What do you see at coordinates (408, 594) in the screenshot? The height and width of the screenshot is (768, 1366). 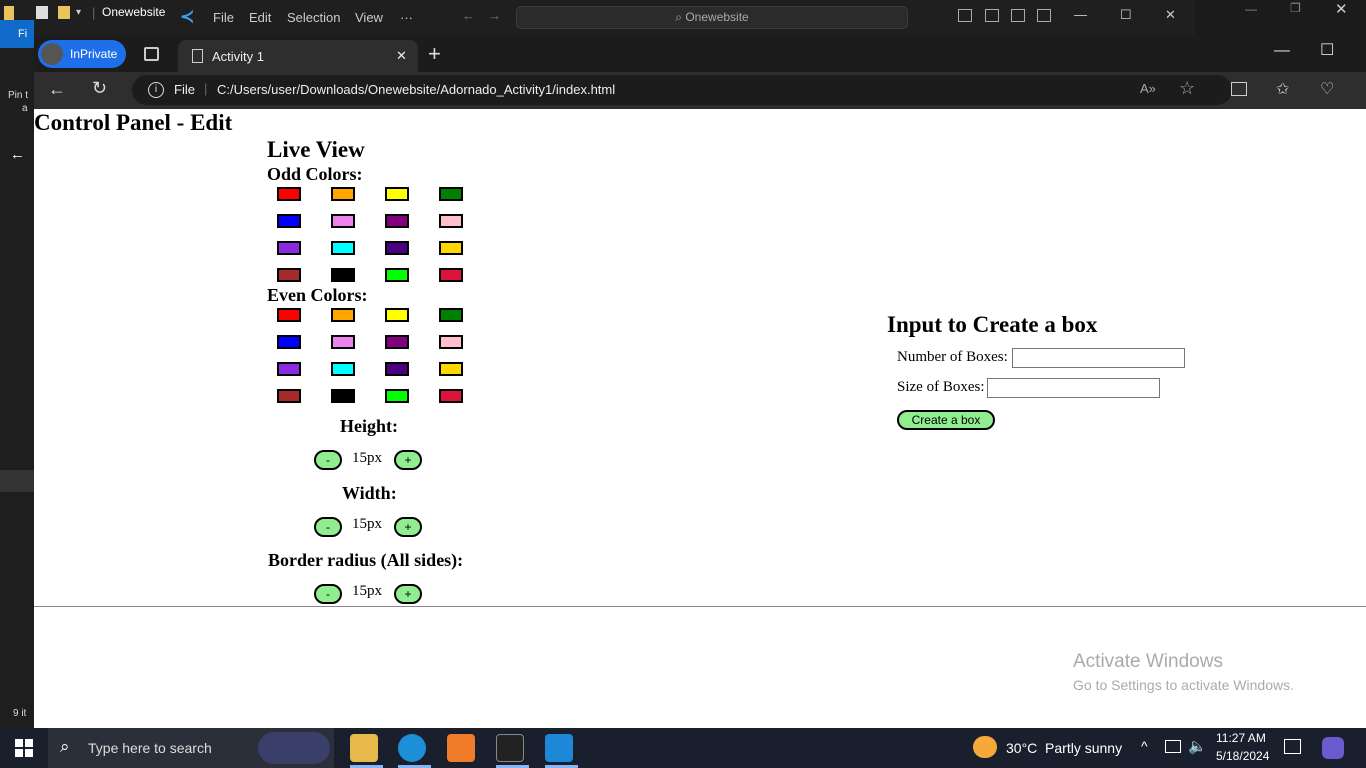 I see `radius-increase-button: +` at bounding box center [408, 594].